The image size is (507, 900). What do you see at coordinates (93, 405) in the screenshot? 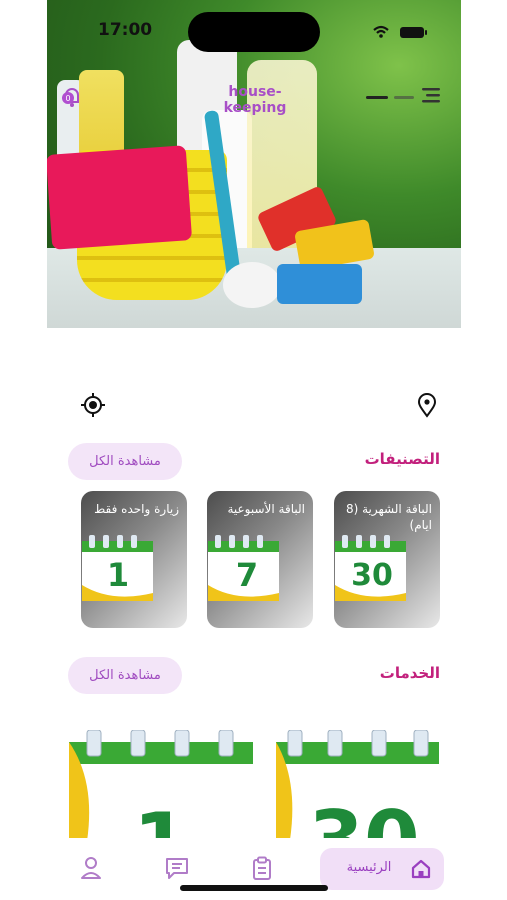
I see `locate-me-icon` at bounding box center [93, 405].